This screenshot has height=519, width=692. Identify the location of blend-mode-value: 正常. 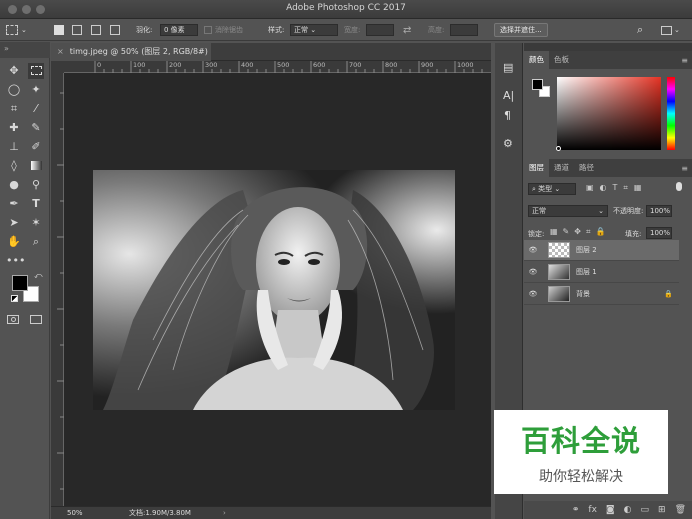
(539, 211).